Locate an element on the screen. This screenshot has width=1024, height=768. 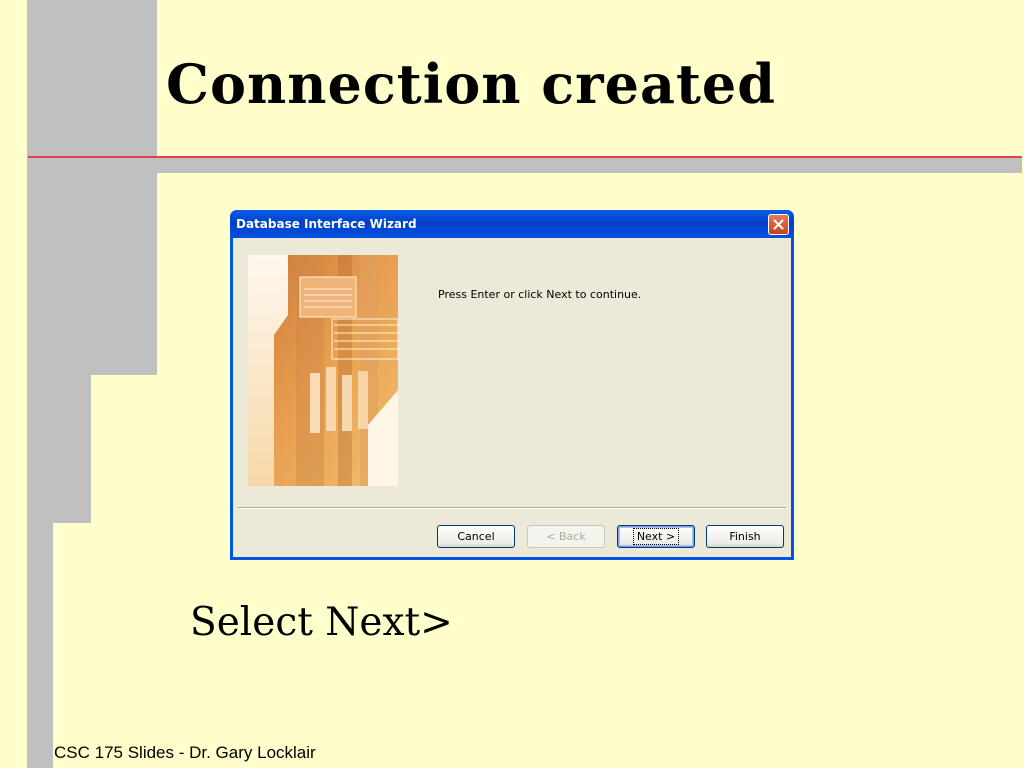
dialog-title: Database Interface Wizard is located at coordinates (326, 224).